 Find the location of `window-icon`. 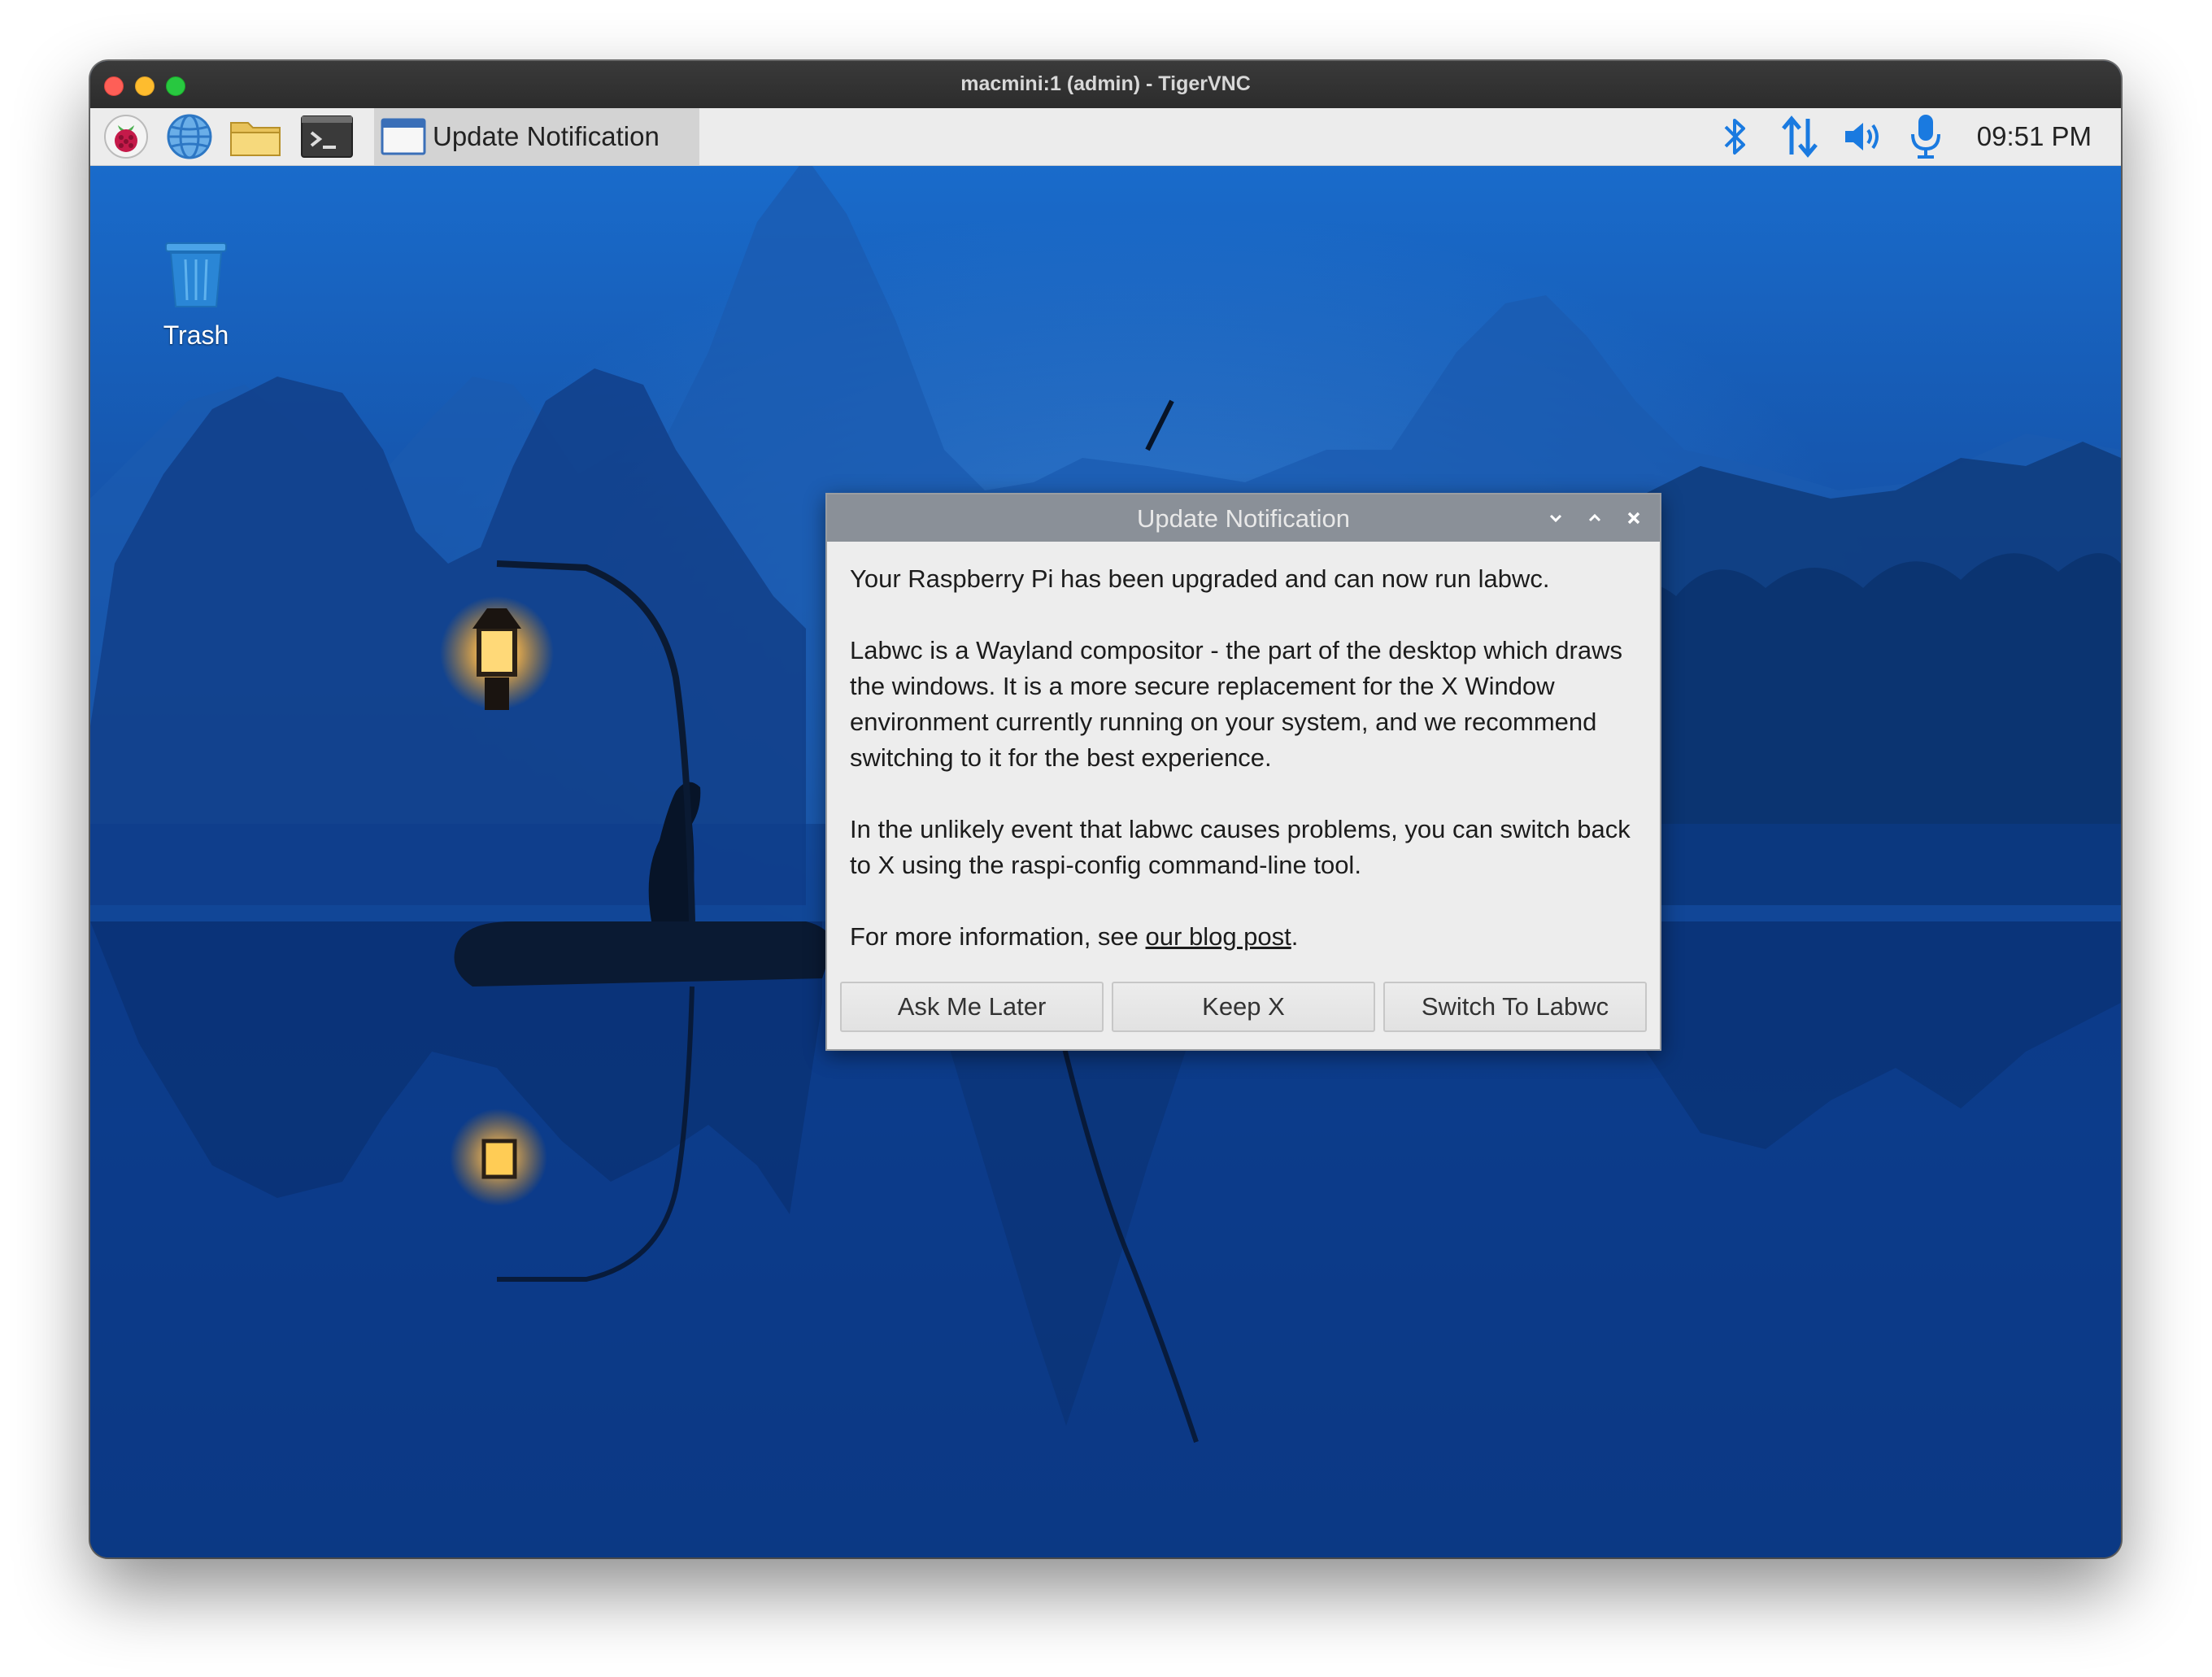

window-icon is located at coordinates (403, 136).